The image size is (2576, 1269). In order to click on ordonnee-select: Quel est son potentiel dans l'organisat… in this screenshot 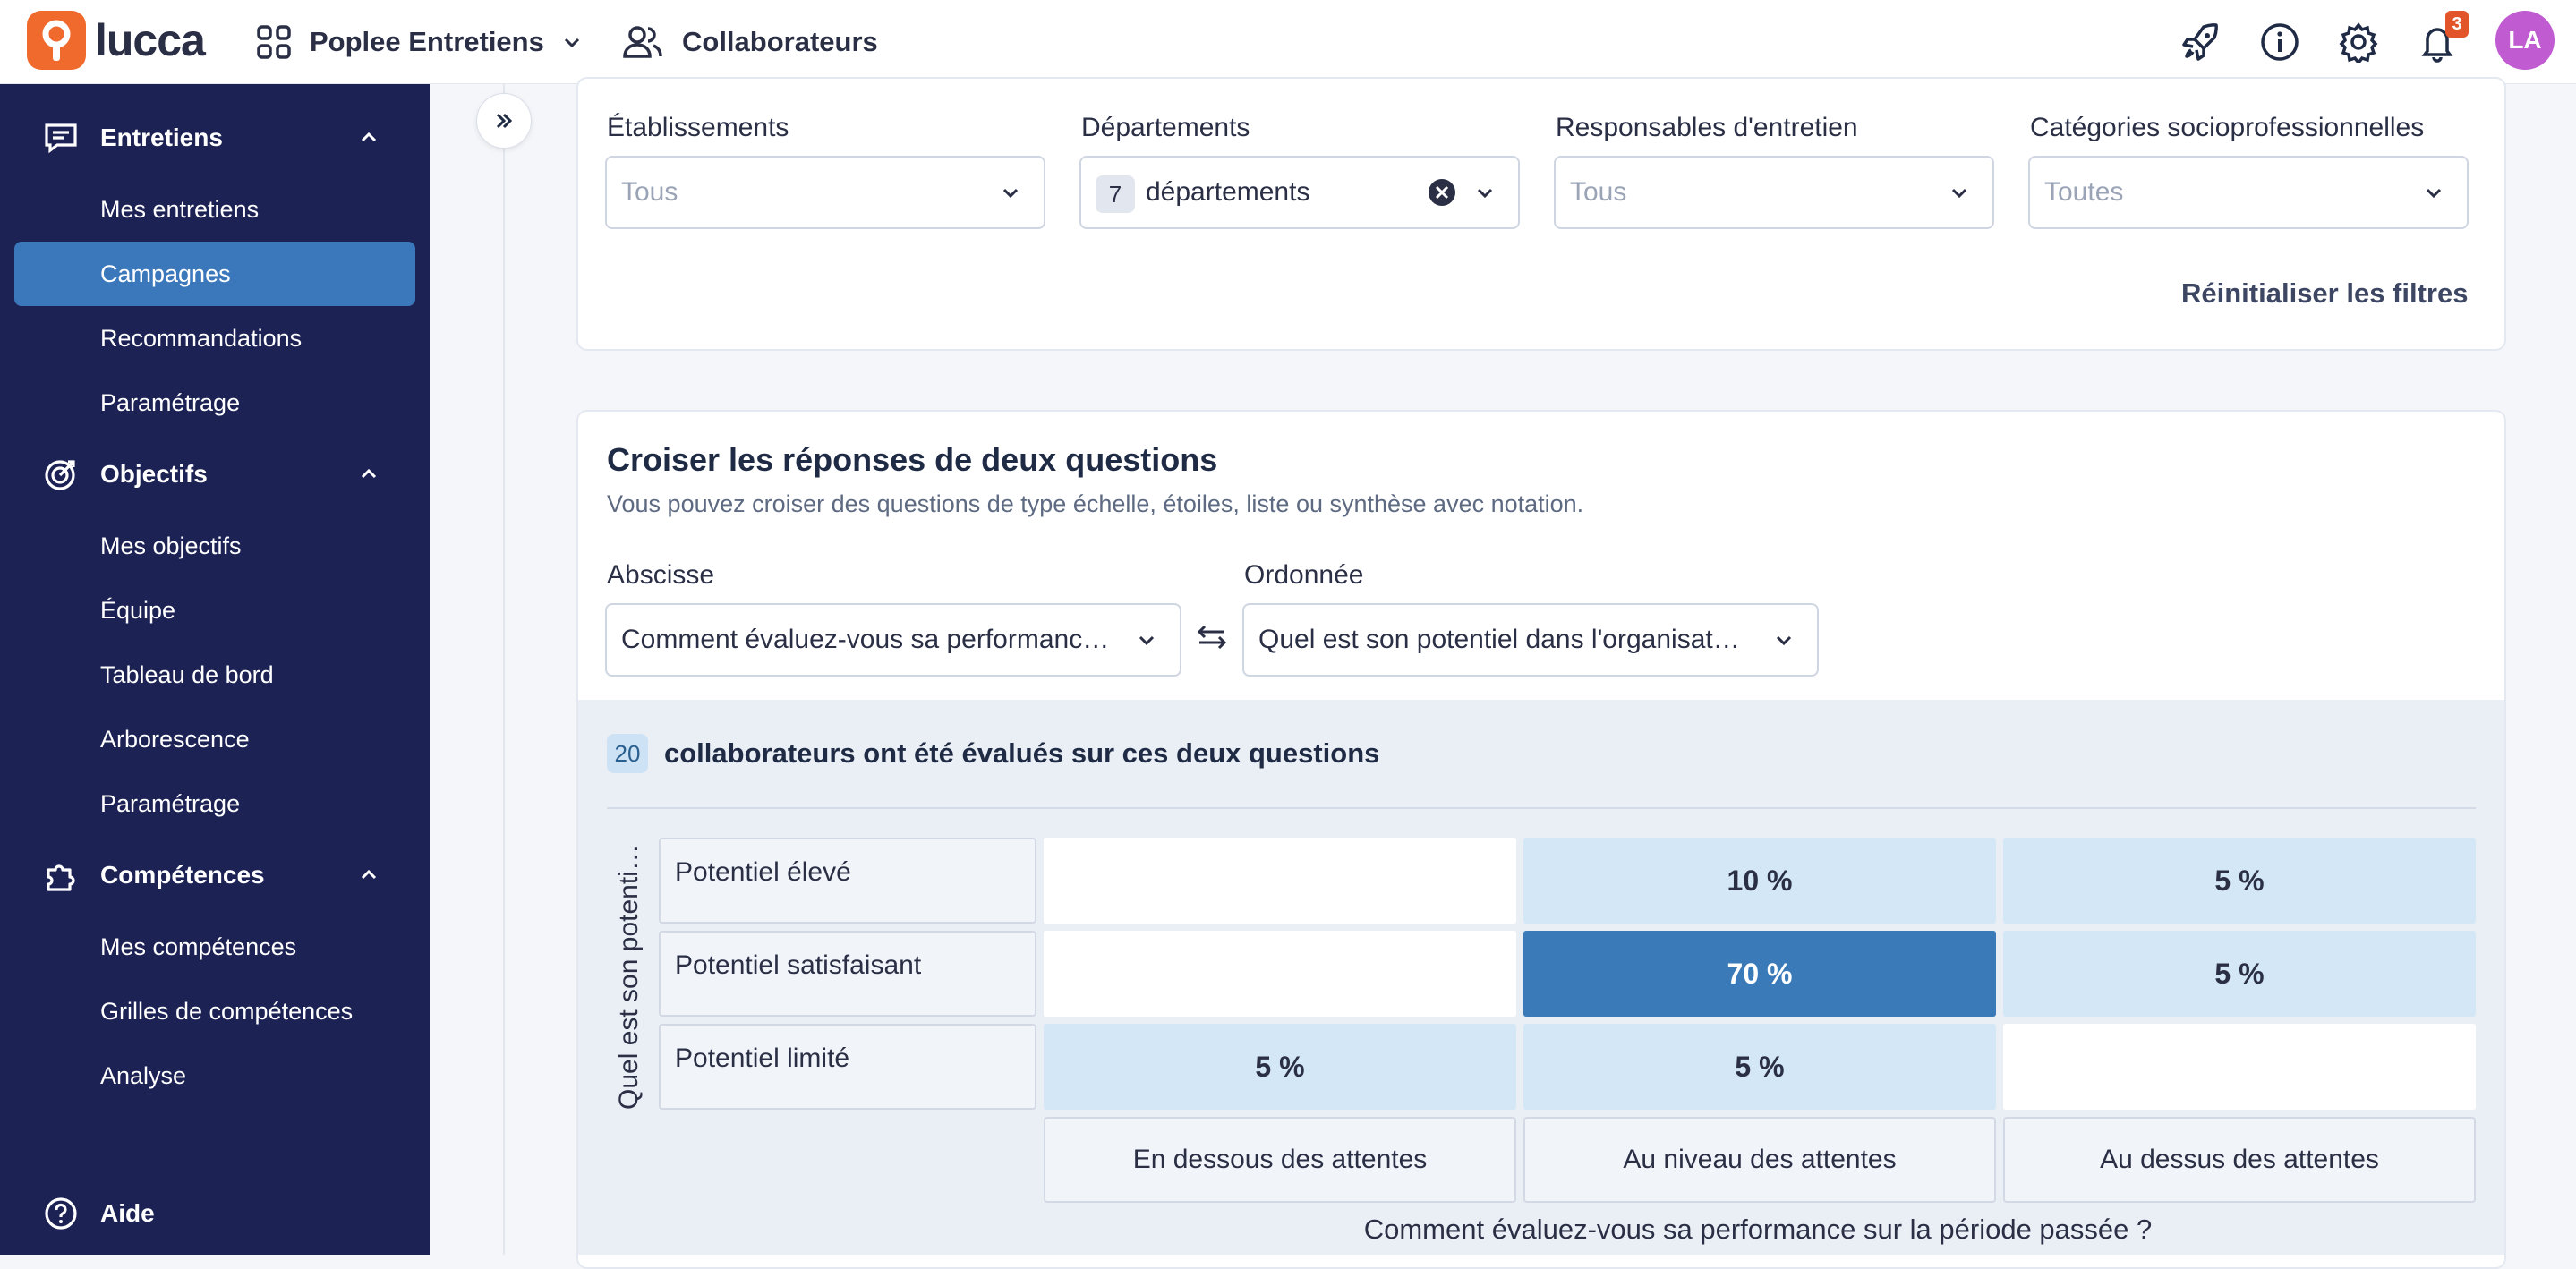, I will do `click(1530, 640)`.